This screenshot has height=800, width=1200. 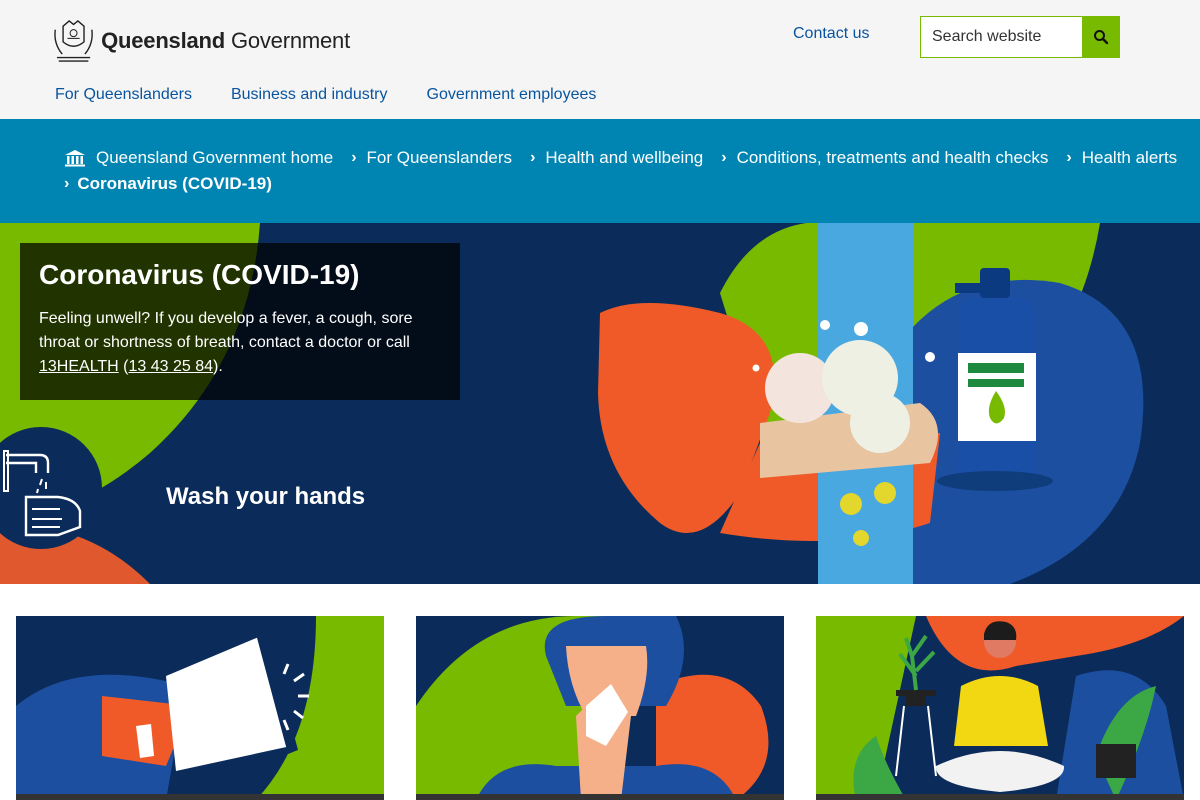 I want to click on slide-caption: Wash your hands, so click(x=266, y=496).